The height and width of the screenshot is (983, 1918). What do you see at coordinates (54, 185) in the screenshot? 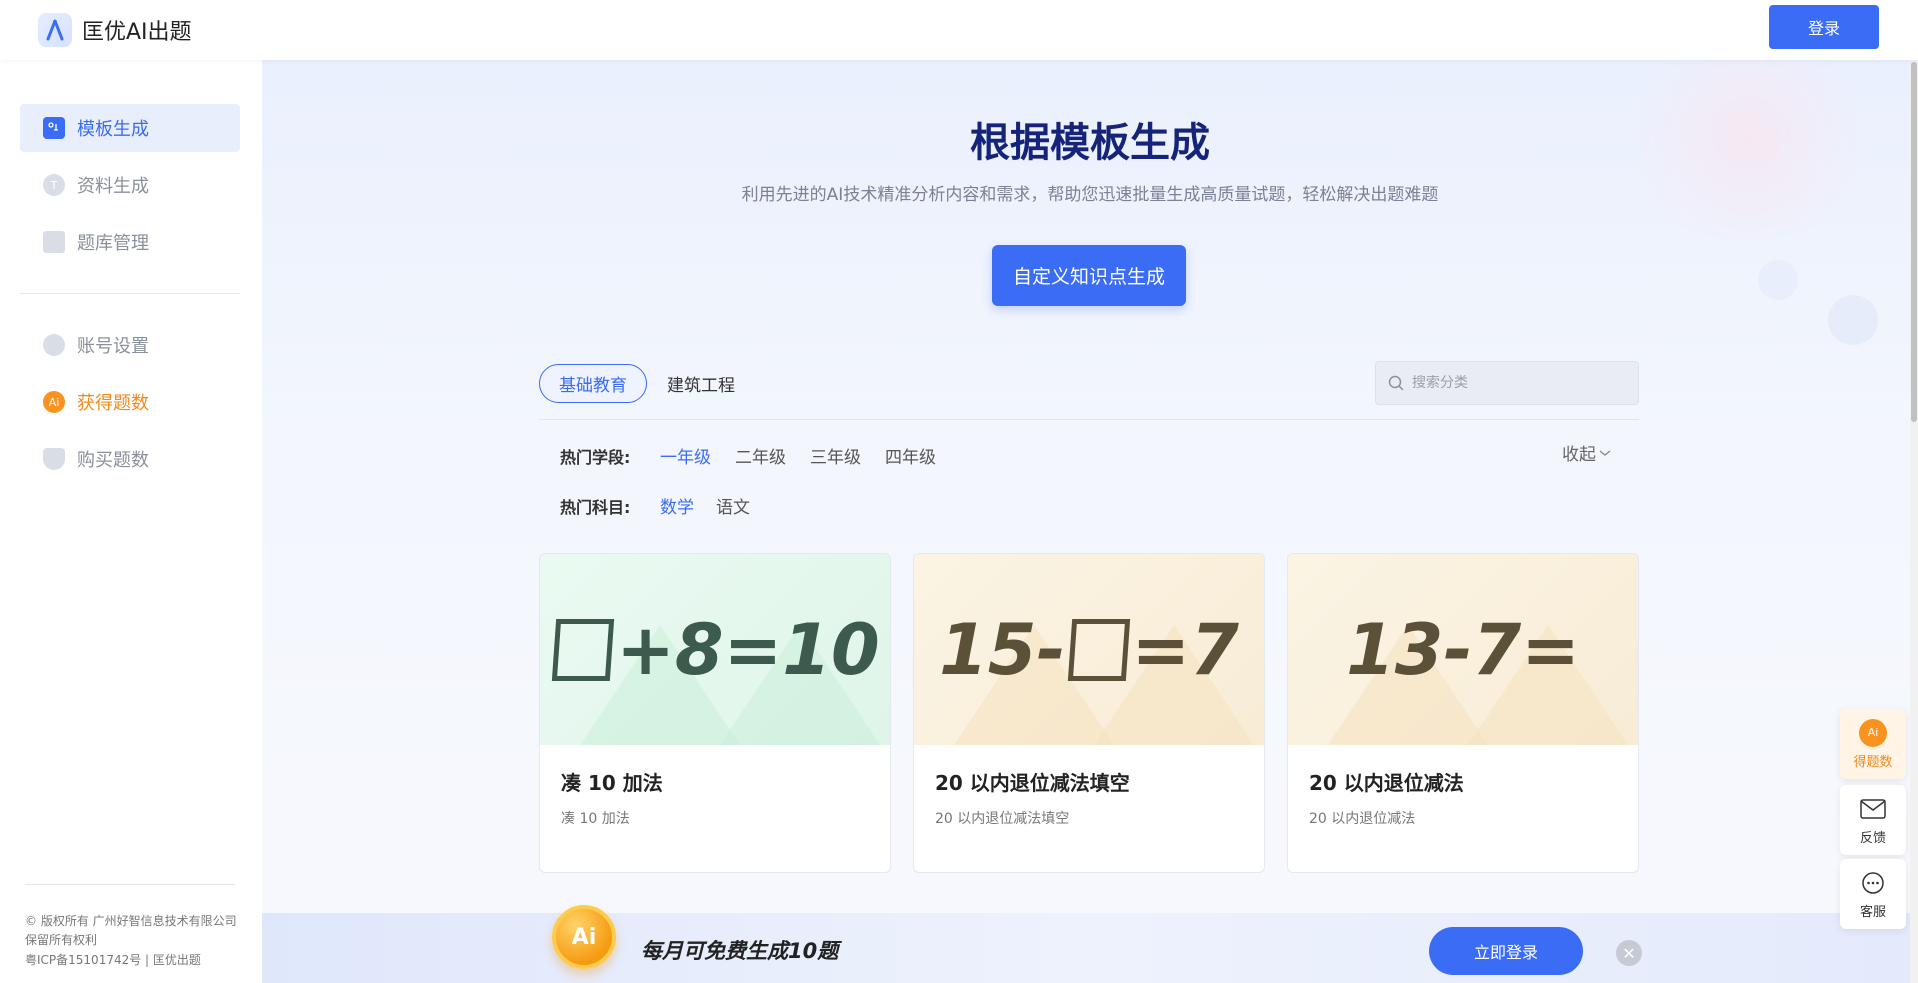
I see `material-icon: T` at bounding box center [54, 185].